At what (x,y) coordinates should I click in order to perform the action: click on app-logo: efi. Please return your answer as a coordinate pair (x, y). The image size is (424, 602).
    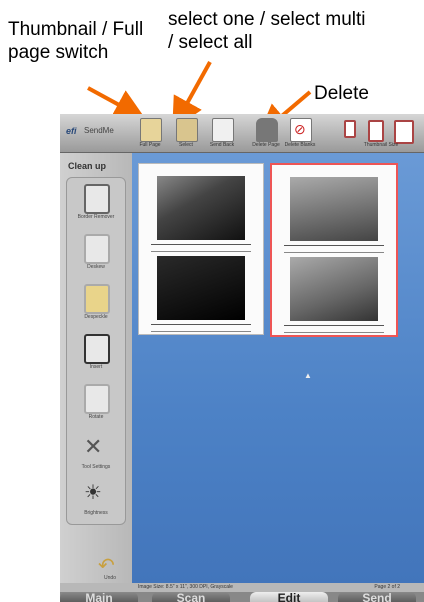
    Looking at the image, I should click on (71, 131).